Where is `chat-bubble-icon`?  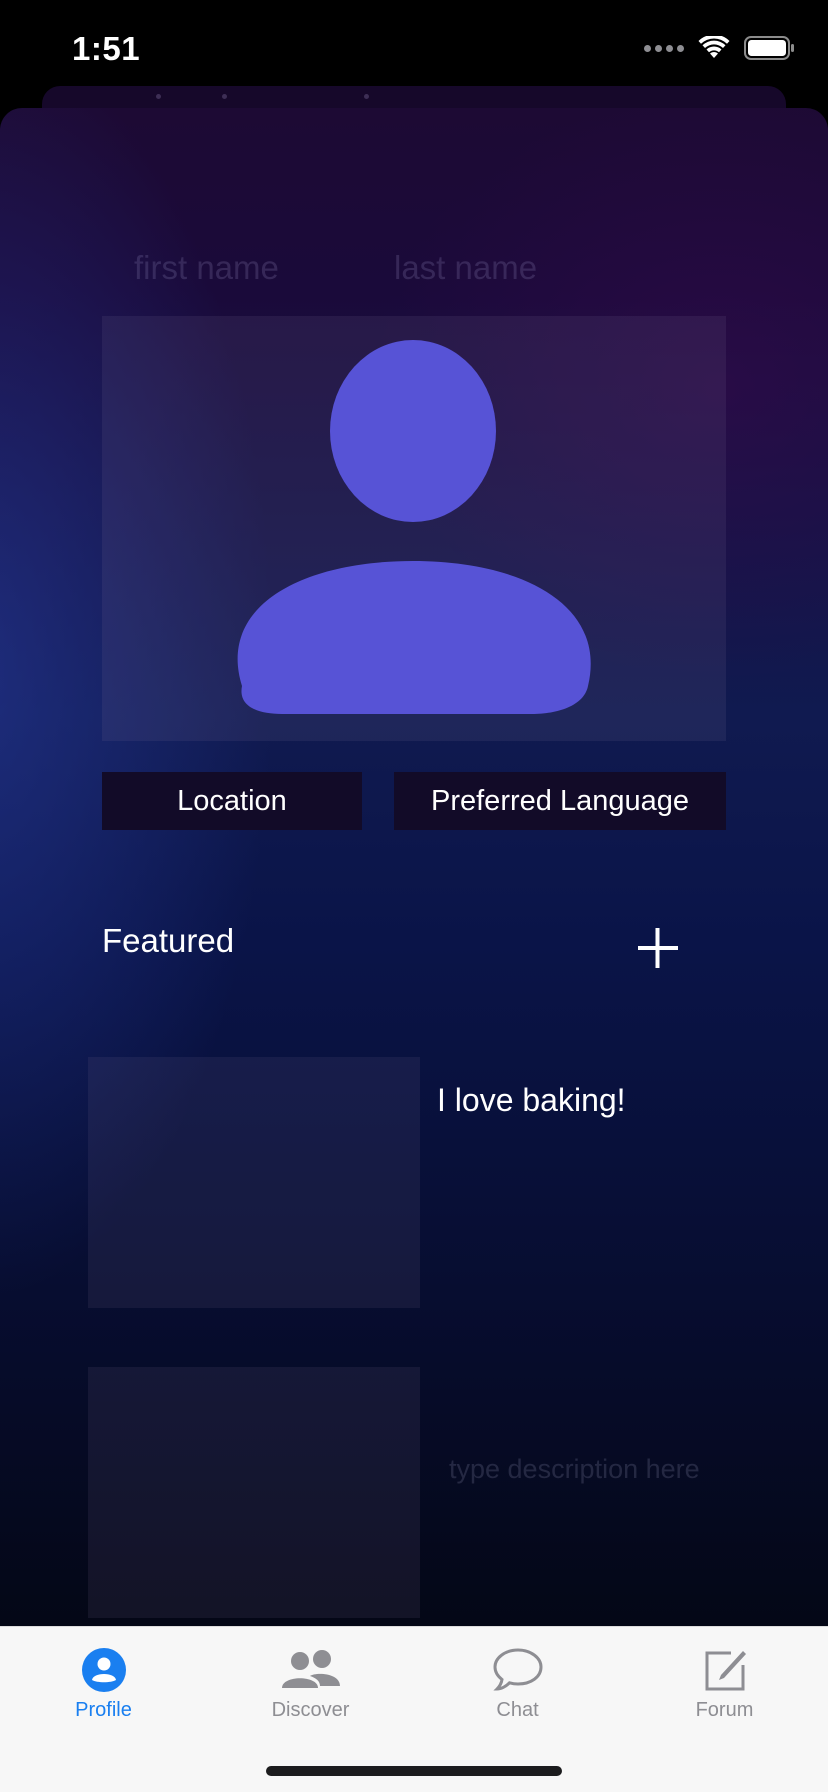
chat-bubble-icon is located at coordinates (517, 1669).